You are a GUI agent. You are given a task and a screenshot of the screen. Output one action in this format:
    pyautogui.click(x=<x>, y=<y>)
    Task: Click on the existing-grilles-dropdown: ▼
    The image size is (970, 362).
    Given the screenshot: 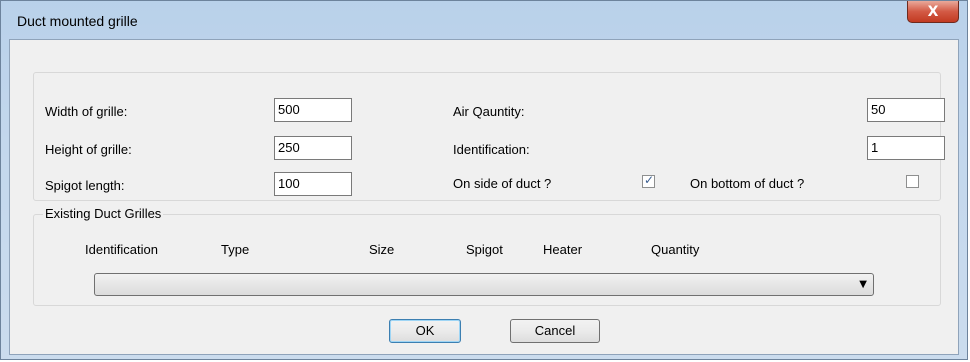 What is the action you would take?
    pyautogui.click(x=484, y=284)
    